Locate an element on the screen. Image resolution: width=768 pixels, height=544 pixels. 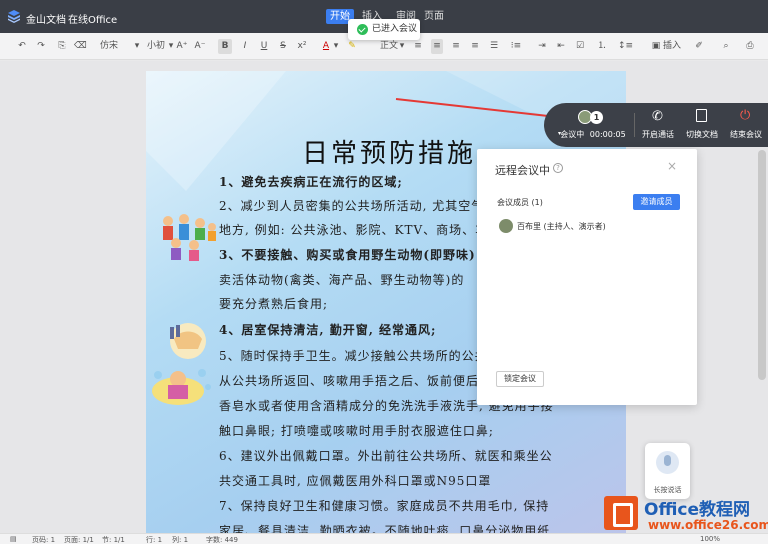
start-call-label: 开启通话 is located at coordinates (658, 134).